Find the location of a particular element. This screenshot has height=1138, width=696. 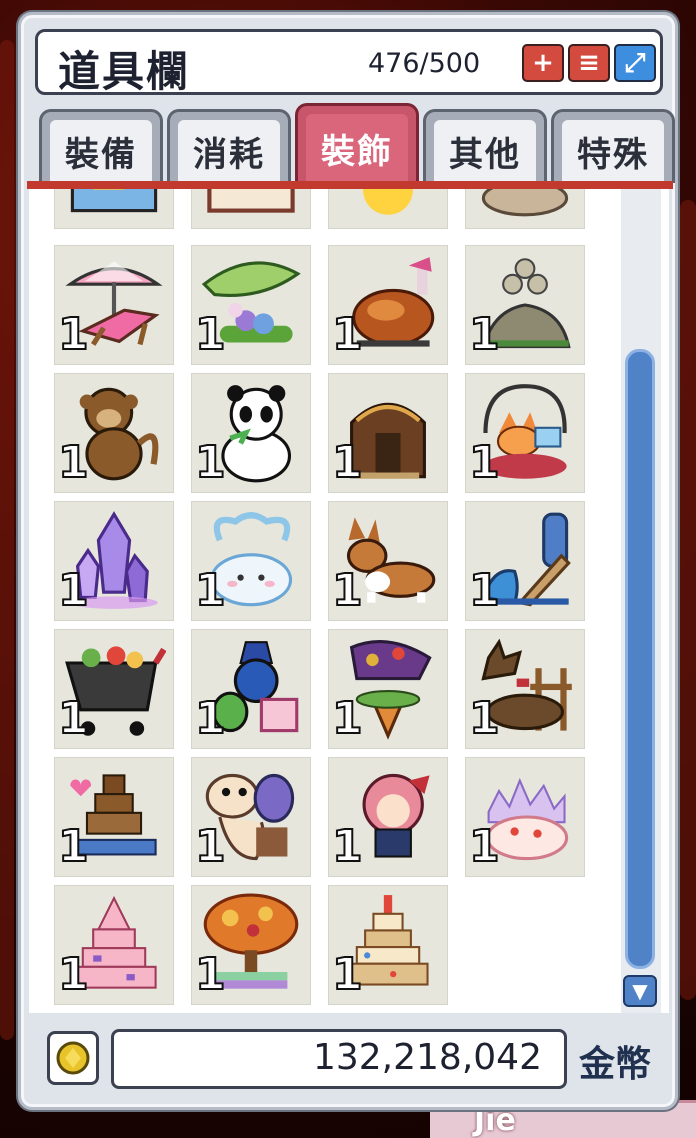

chevron-down-icon: ▼ is located at coordinates (640, 991).